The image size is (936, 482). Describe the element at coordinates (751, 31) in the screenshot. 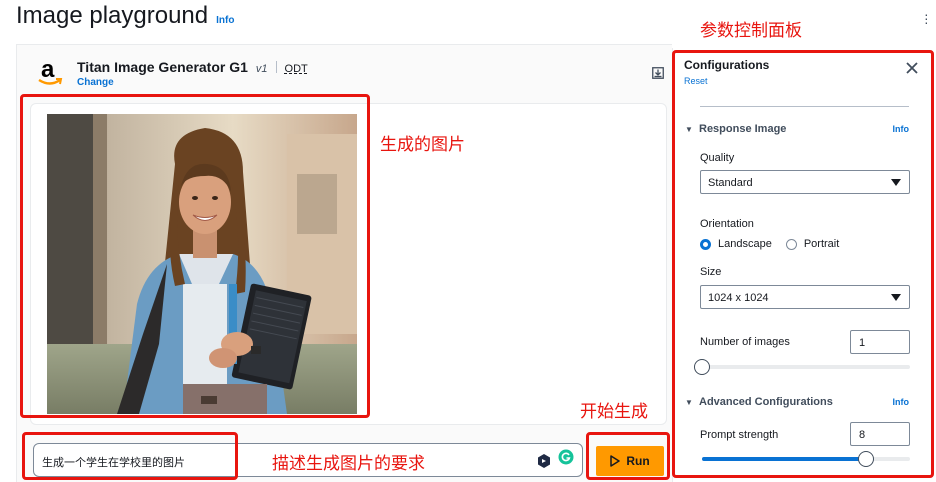

I see `annotation-config-label: 参数控制面板` at that location.